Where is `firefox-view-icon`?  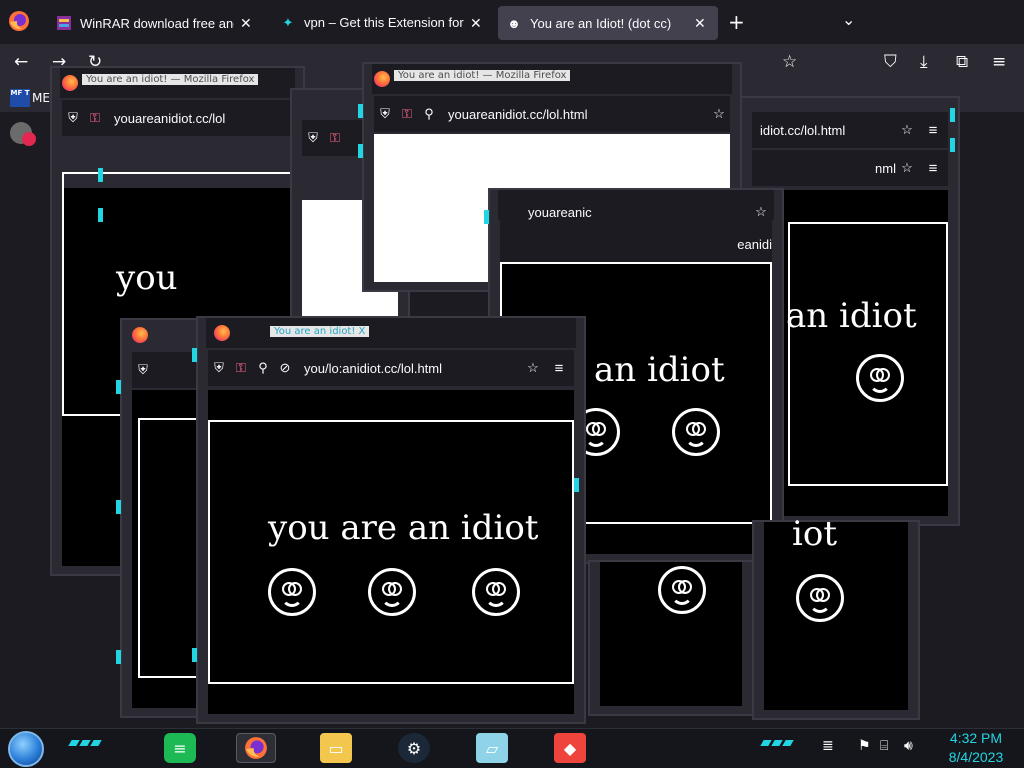
firefox-view-icon is located at coordinates (21, 23).